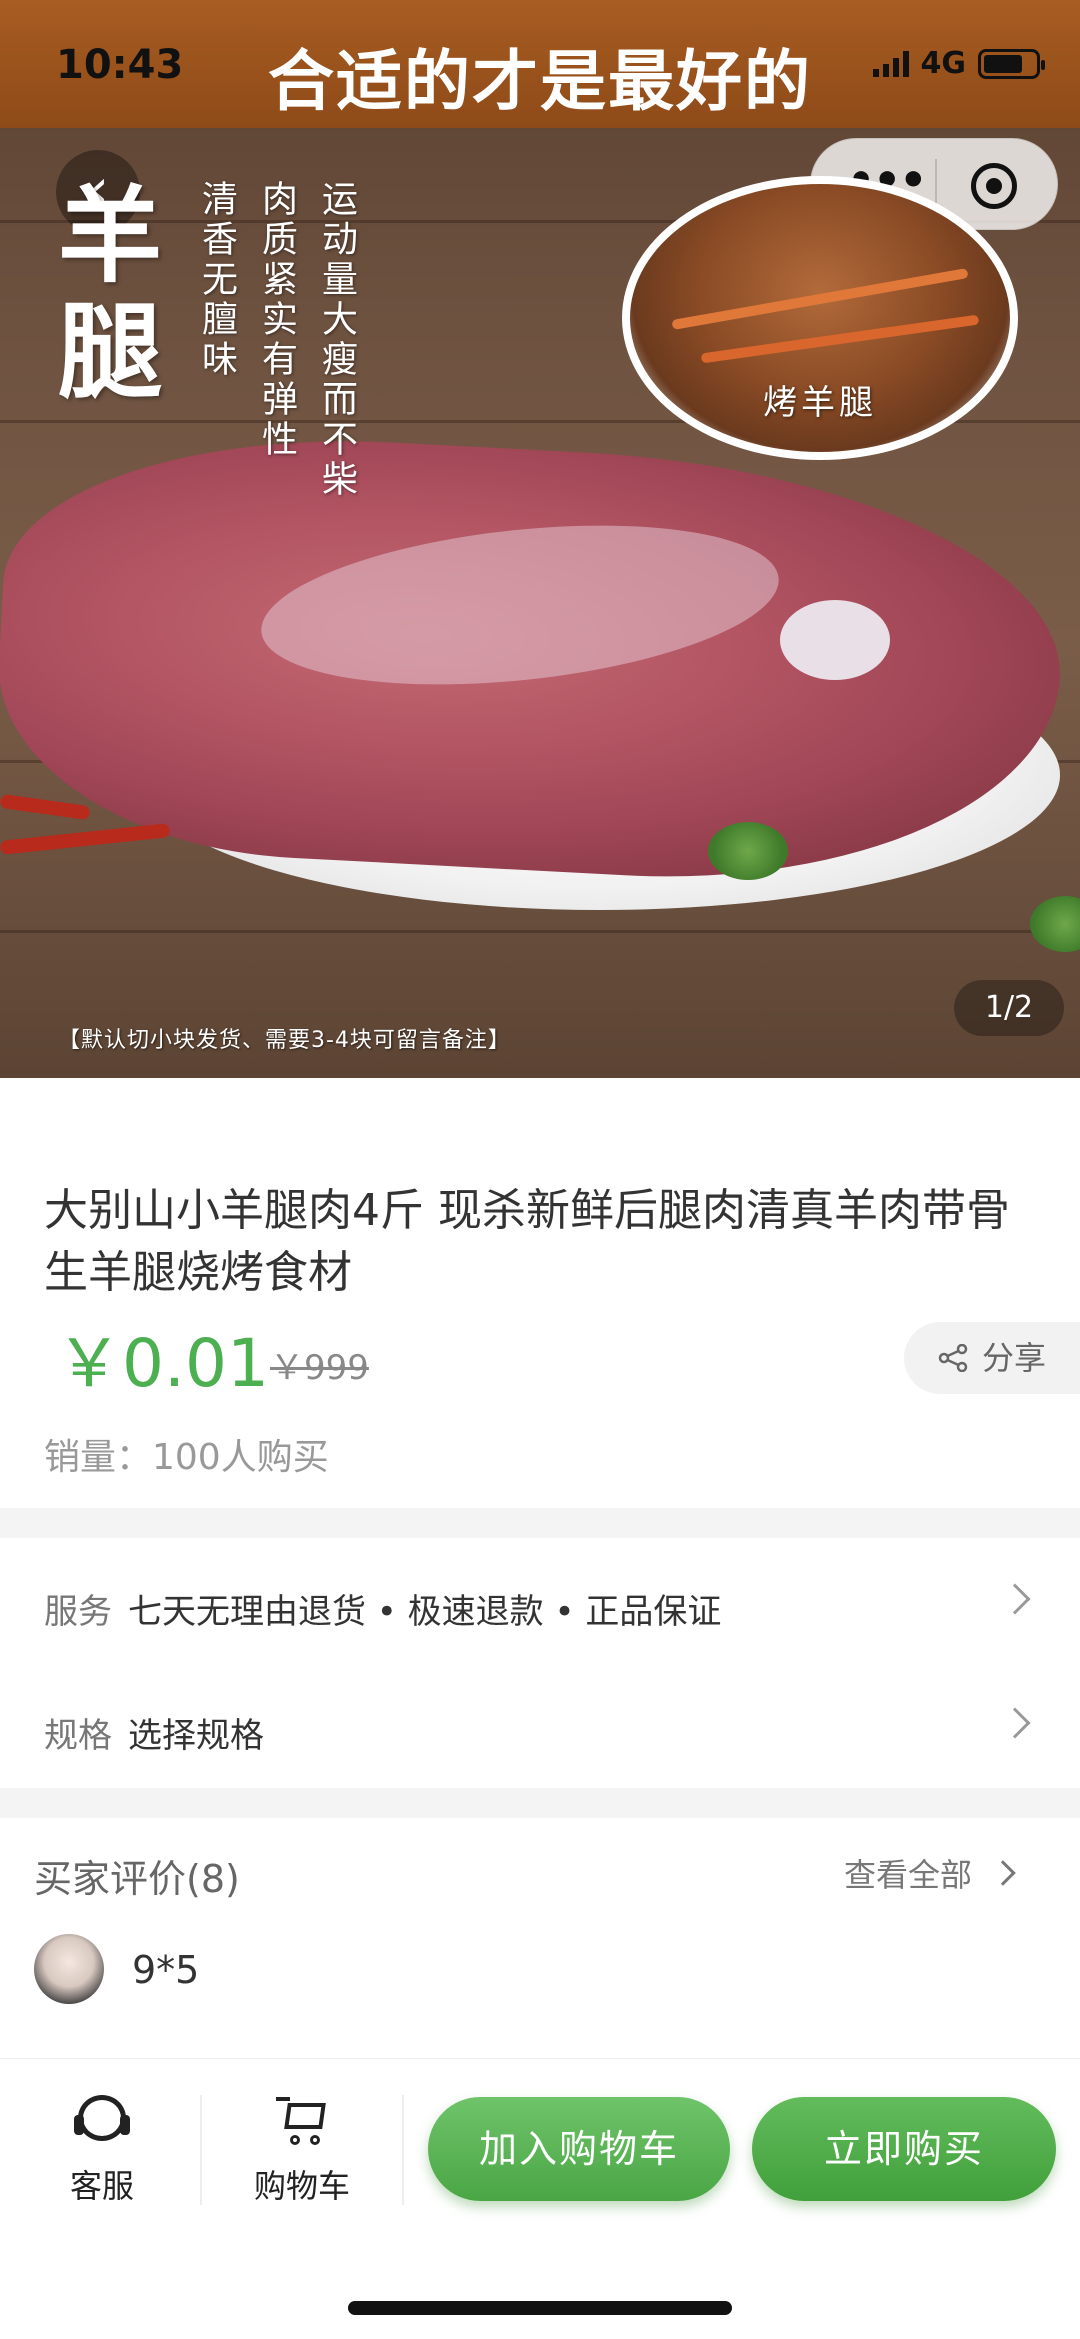 This screenshot has height=2339, width=1080. What do you see at coordinates (110, 352) in the screenshot?
I see `hero-title-line2: 腿` at bounding box center [110, 352].